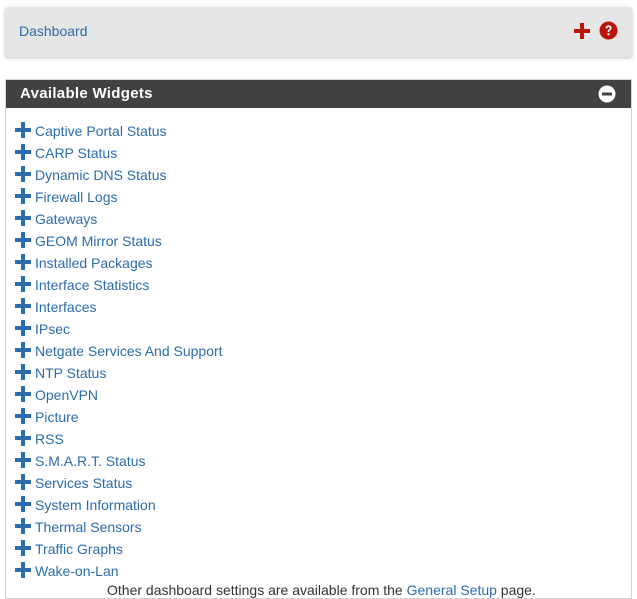 The width and height of the screenshot is (637, 599). What do you see at coordinates (94, 263) in the screenshot?
I see `widget-label: Installed Packages` at bounding box center [94, 263].